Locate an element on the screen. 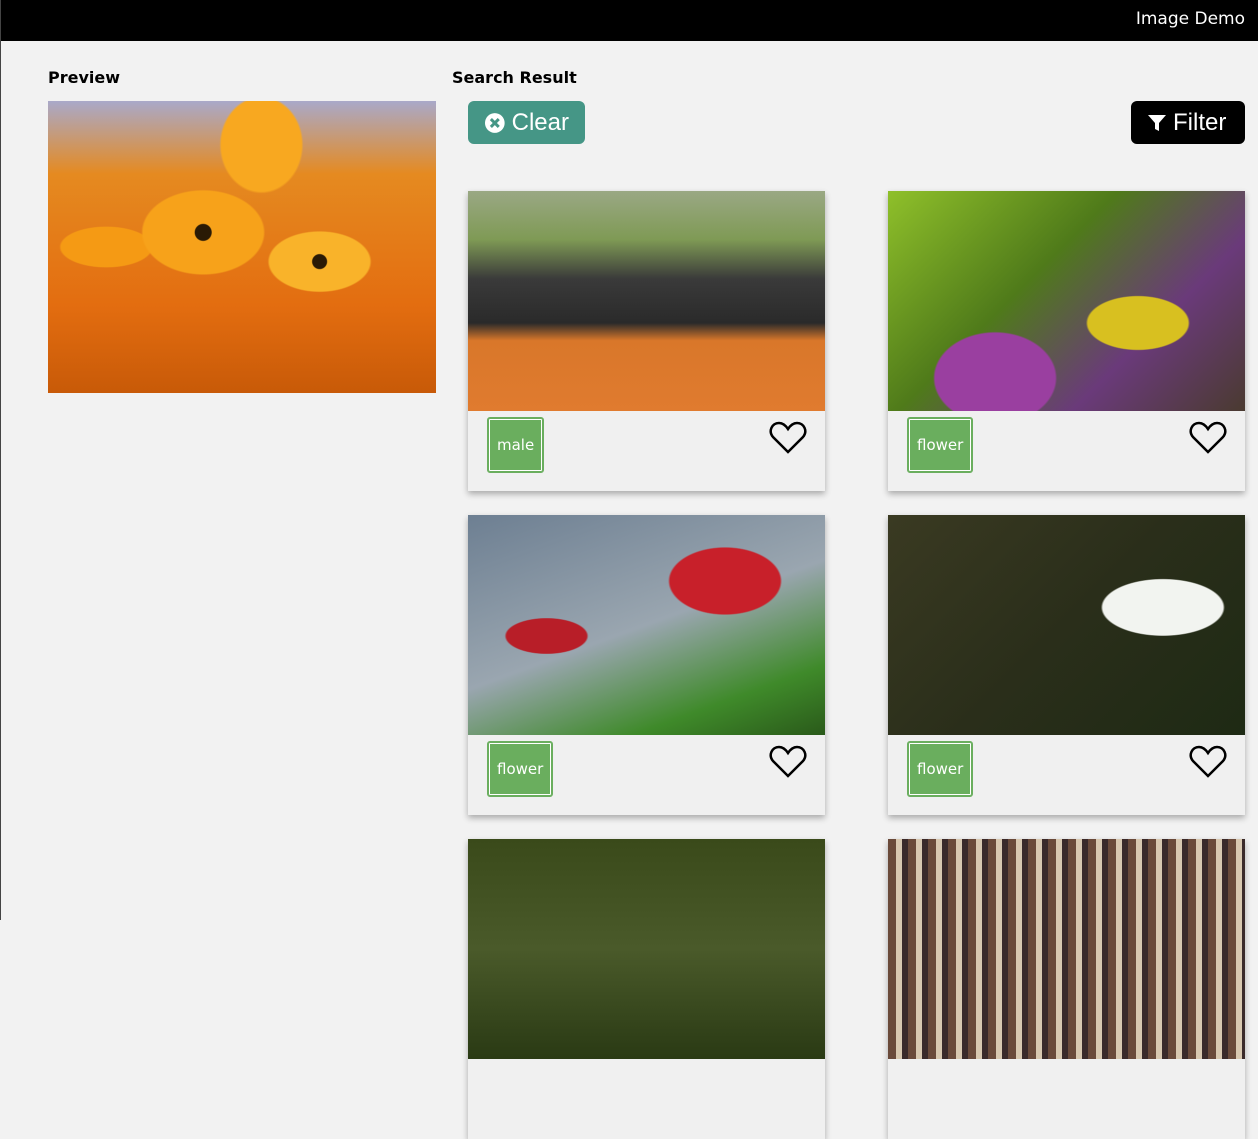 The image size is (1258, 1139). filter-icon is located at coordinates (1157, 122).